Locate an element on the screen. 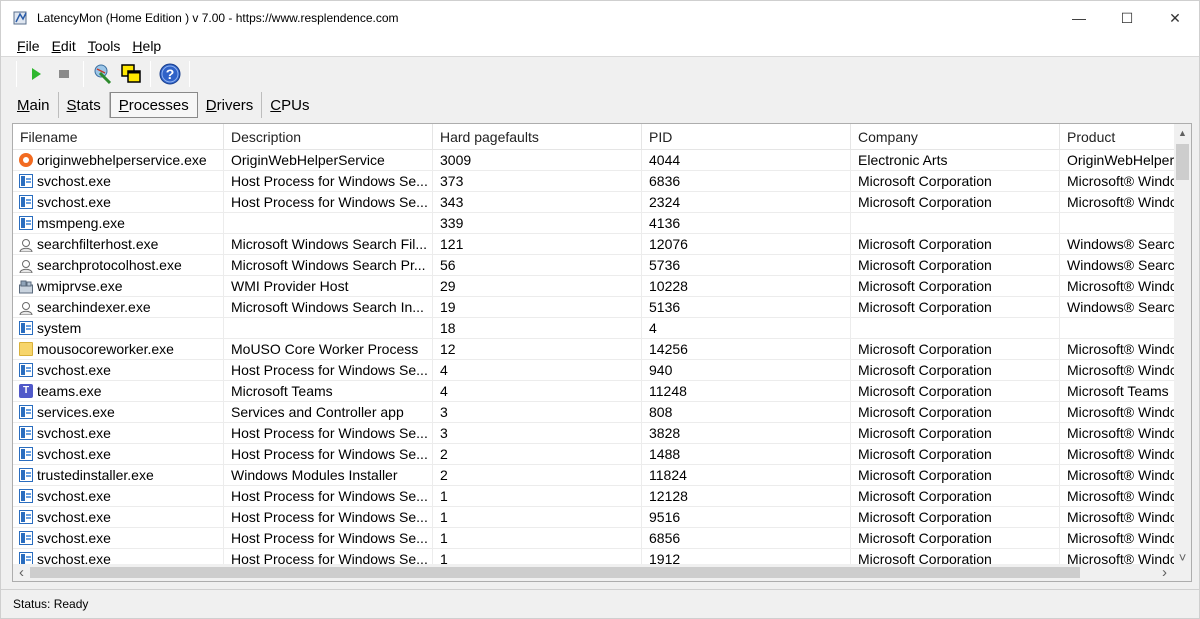  menu-tools: Tools is located at coordinates (104, 46).